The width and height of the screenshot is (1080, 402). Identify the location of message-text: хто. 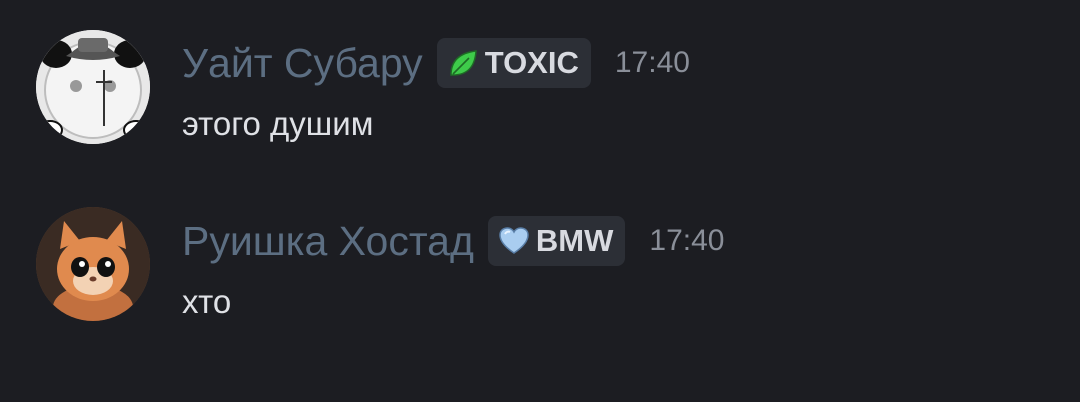
(207, 301).